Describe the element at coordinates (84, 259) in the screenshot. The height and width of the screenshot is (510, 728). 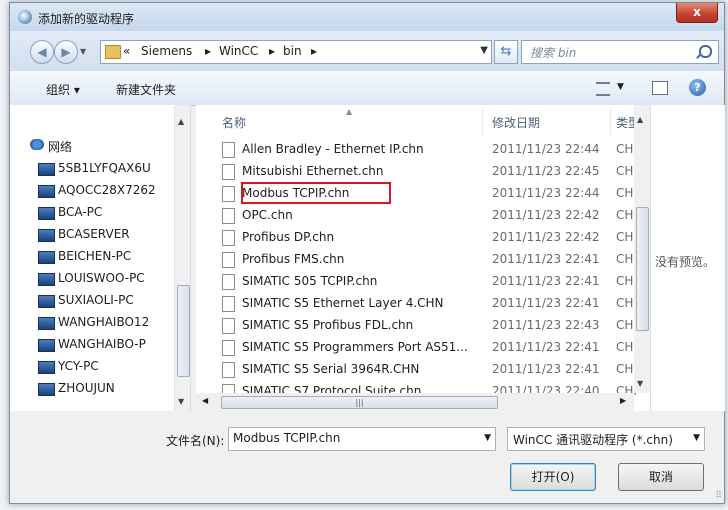
I see `sidebar-item-computer: BEICHEN-PC` at that location.